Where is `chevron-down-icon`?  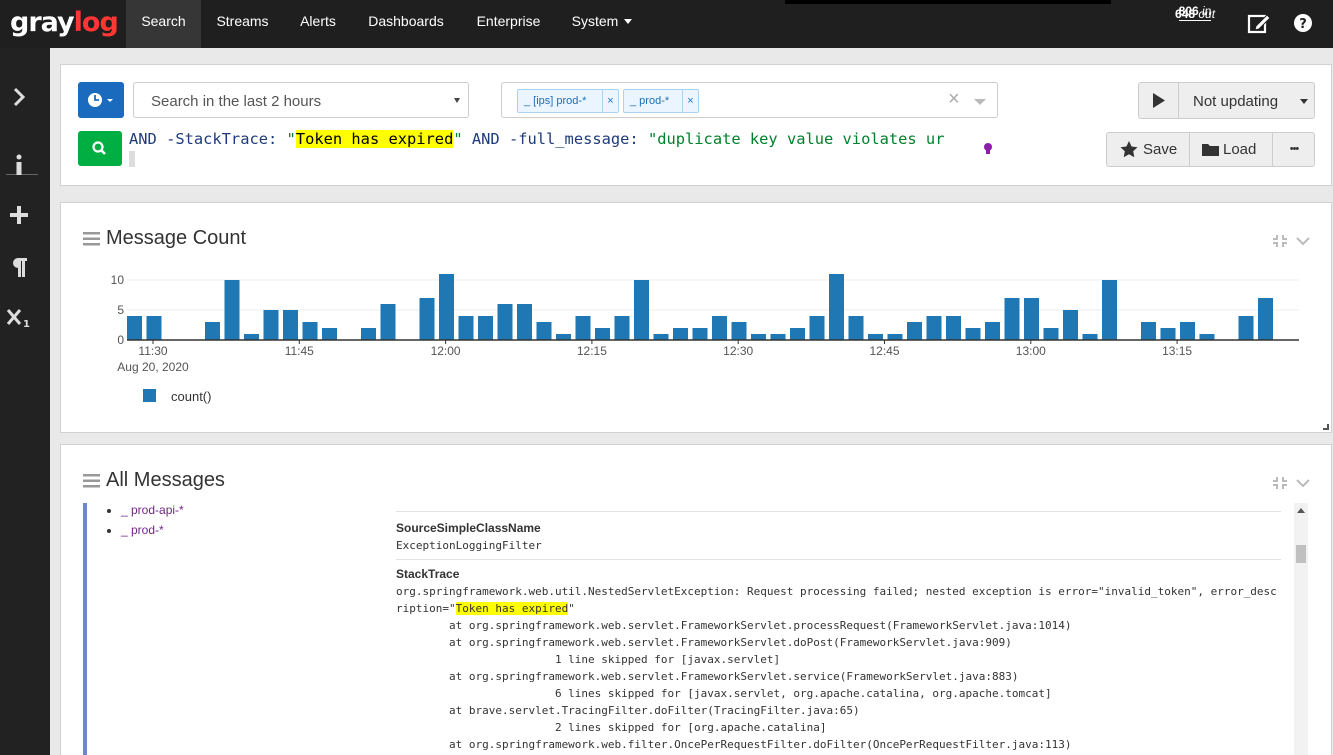
chevron-down-icon is located at coordinates (628, 21).